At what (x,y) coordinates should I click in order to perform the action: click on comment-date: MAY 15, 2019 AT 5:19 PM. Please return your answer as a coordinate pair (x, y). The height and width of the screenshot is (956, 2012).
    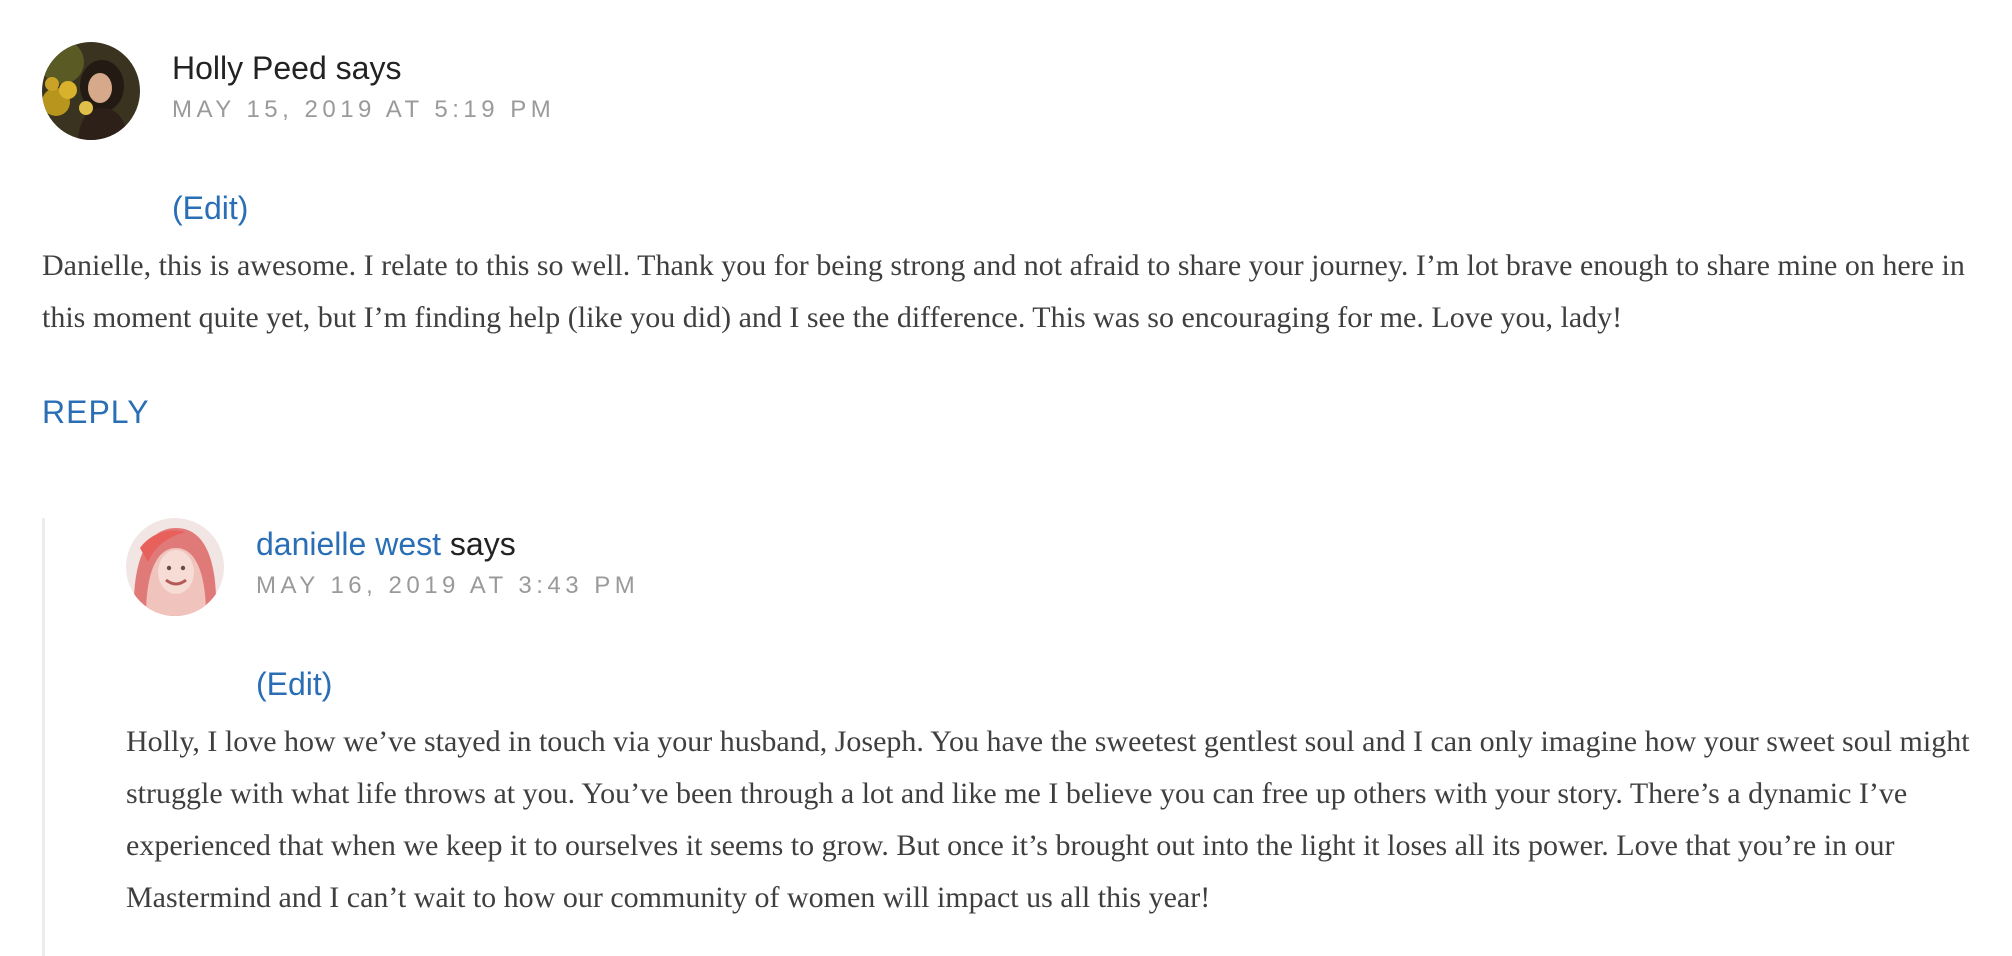
    Looking at the image, I should click on (363, 110).